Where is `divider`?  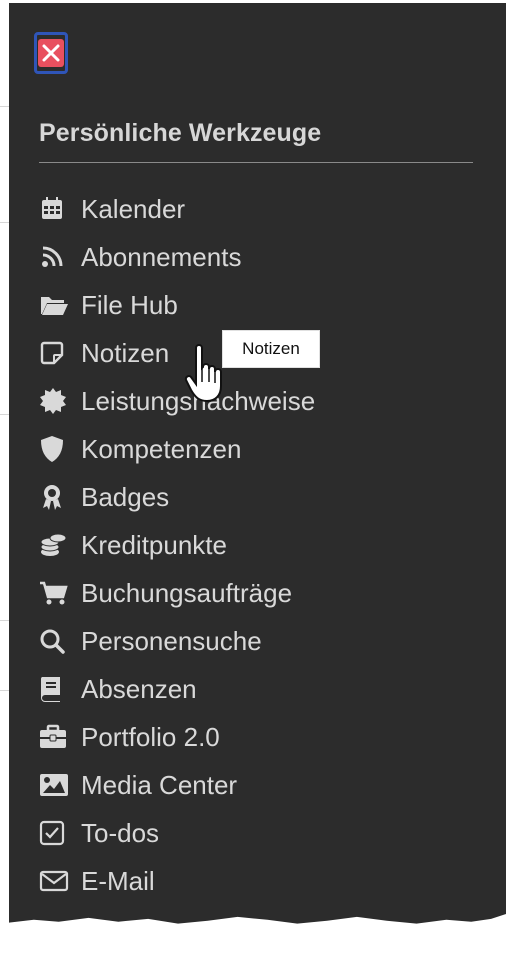 divider is located at coordinates (256, 162).